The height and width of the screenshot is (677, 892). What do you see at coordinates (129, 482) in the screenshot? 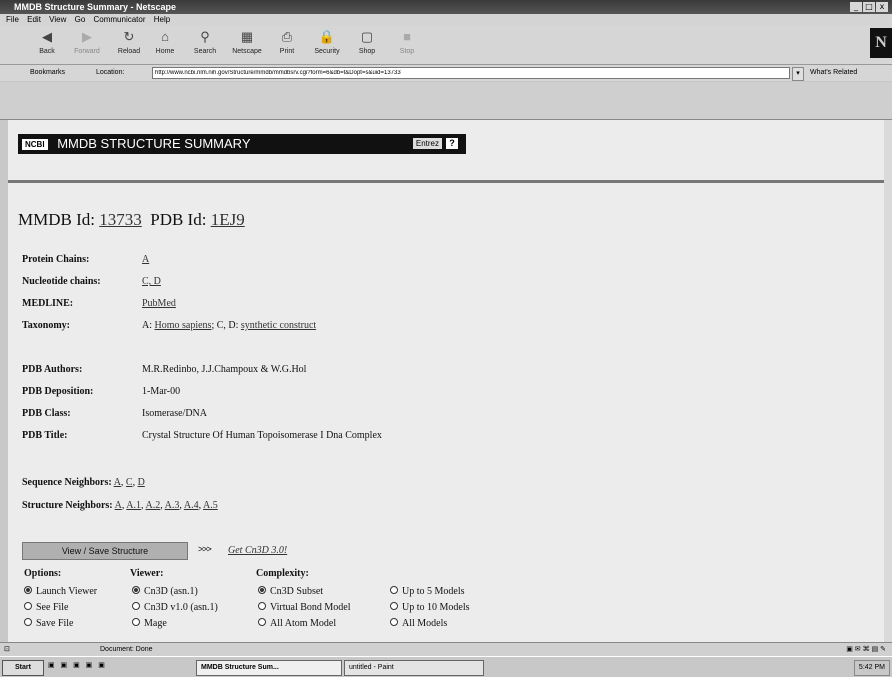
I see `seq-neighbor-link: C` at bounding box center [129, 482].